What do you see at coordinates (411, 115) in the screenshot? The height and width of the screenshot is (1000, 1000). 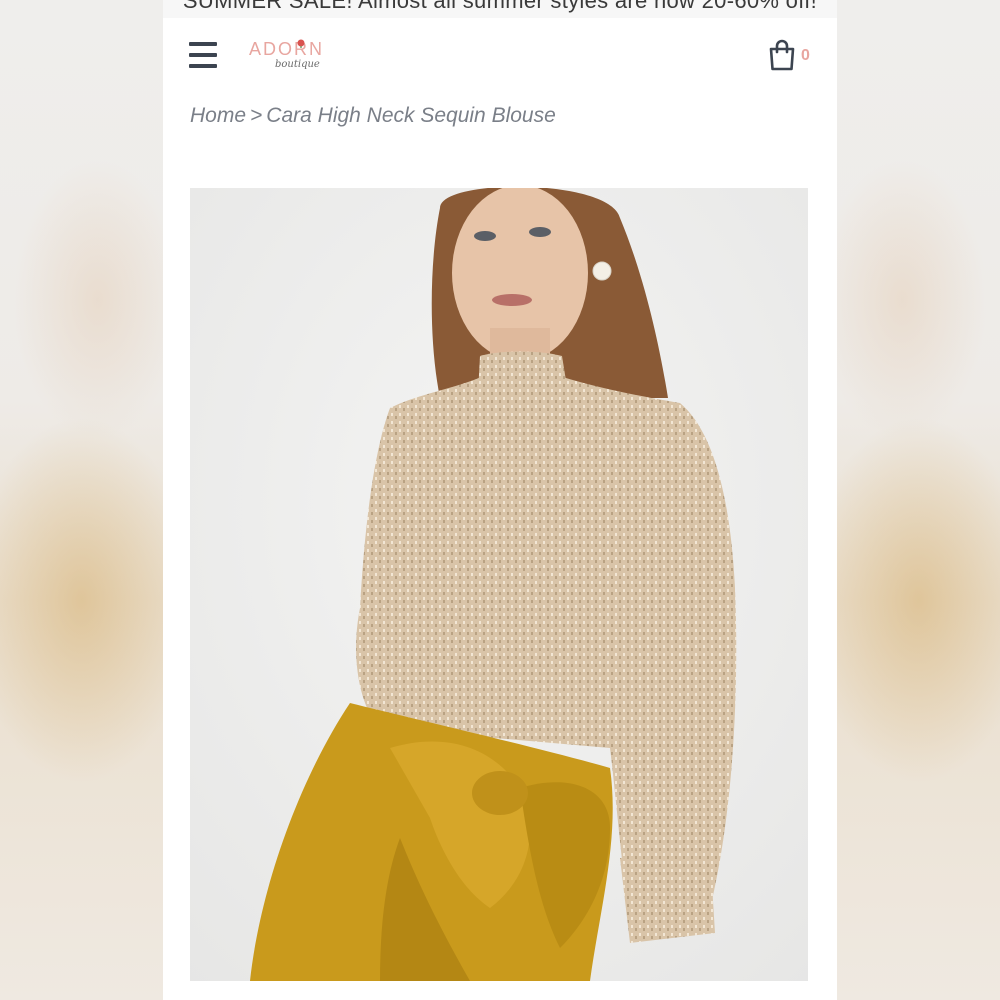 I see `breadcrumb-current: Cara High Neck Sequin Blouse` at bounding box center [411, 115].